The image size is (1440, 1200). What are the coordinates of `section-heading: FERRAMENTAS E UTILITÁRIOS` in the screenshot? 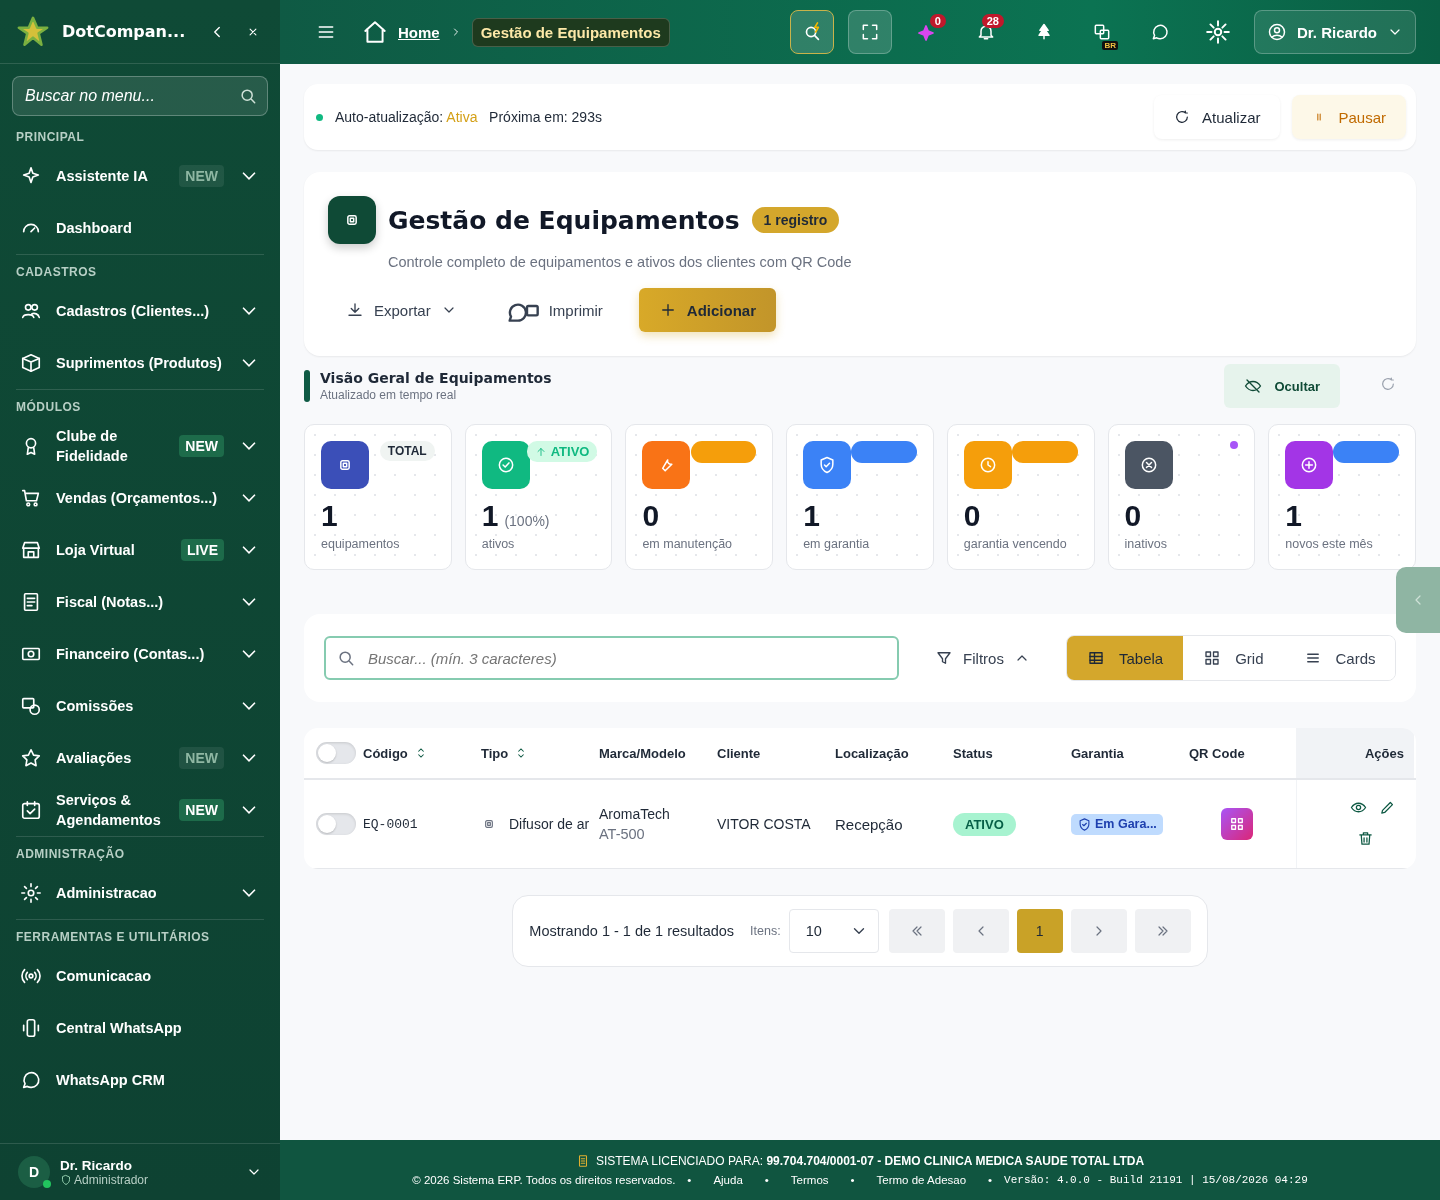 It's located at (140, 934).